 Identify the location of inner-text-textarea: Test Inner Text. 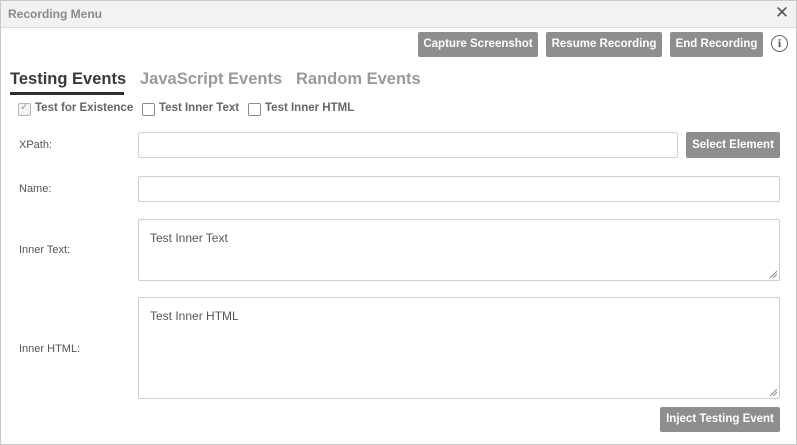
(459, 250).